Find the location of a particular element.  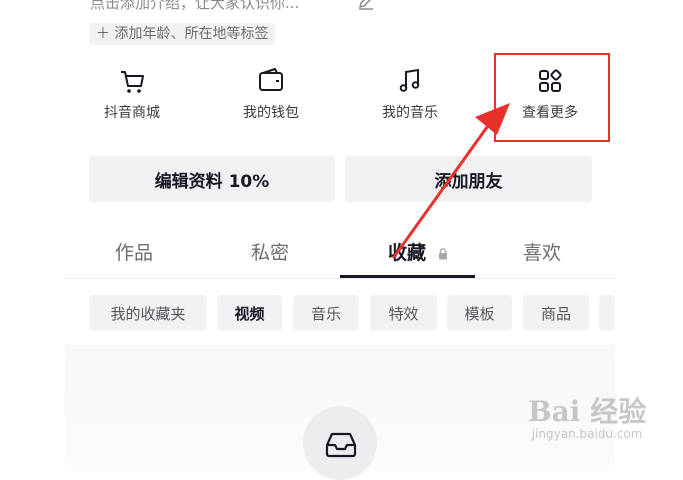

wallet-icon is located at coordinates (271, 79).